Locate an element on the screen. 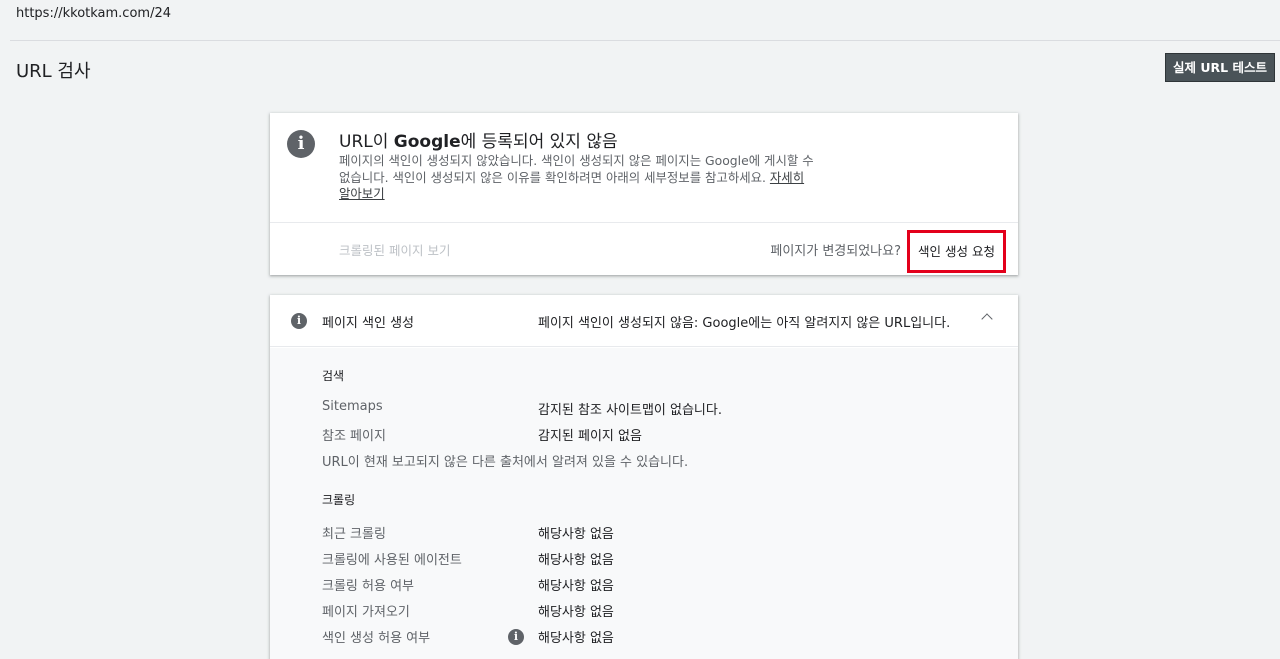 This screenshot has width=1280, height=659. top-divider is located at coordinates (645, 40).